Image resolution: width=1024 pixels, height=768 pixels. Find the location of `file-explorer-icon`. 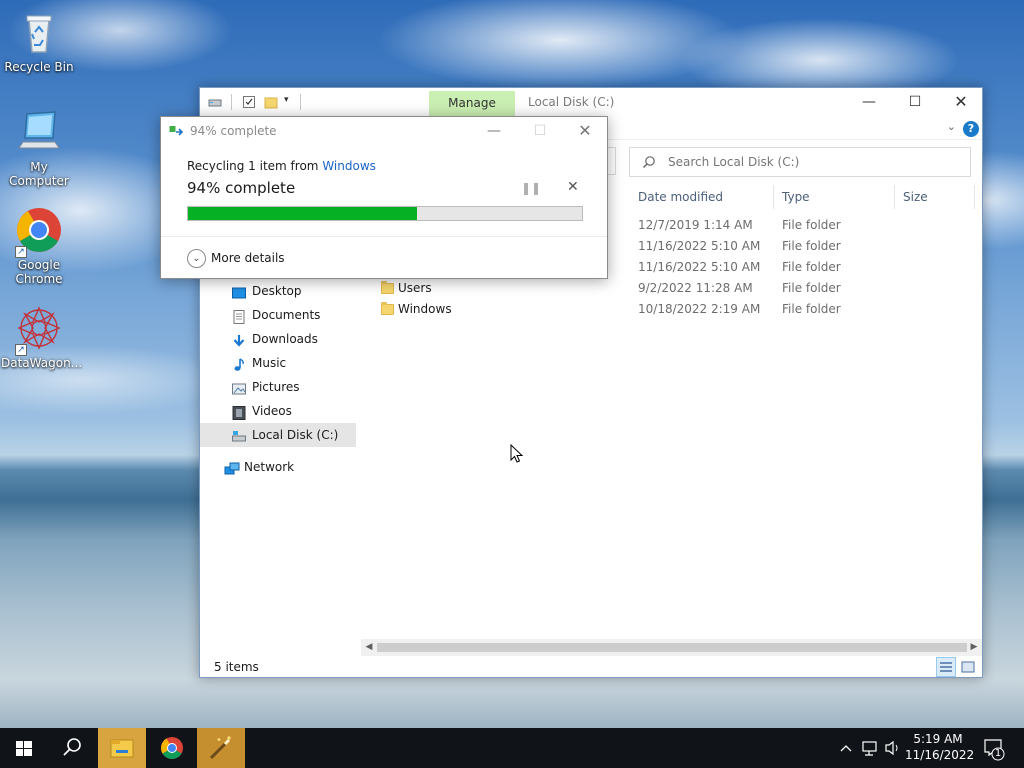

file-explorer-icon is located at coordinates (122, 748).